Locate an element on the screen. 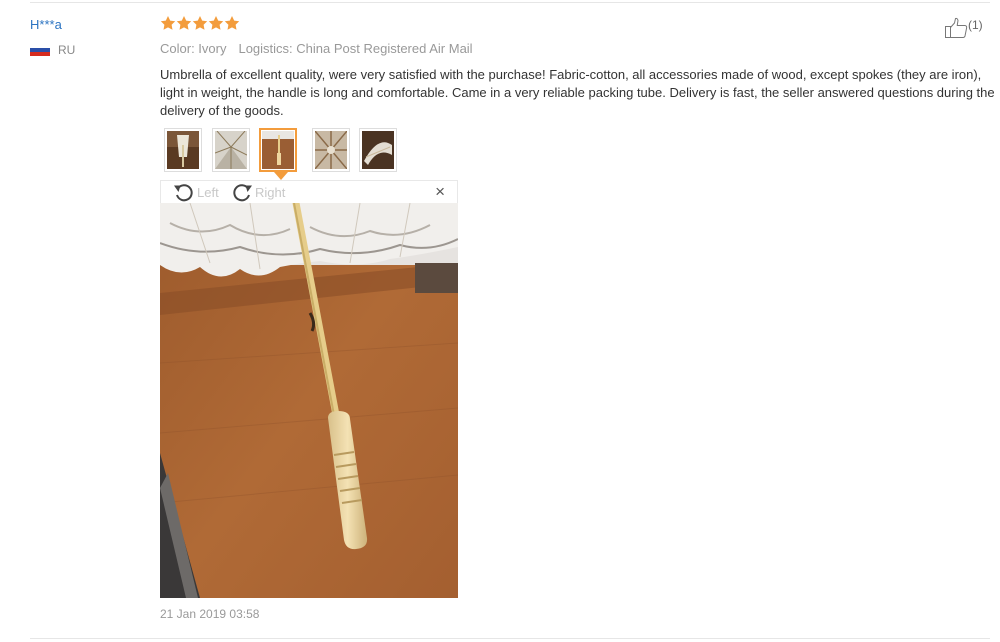 The width and height of the screenshot is (1000, 642). helpful-button: (1) is located at coordinates (963, 28).